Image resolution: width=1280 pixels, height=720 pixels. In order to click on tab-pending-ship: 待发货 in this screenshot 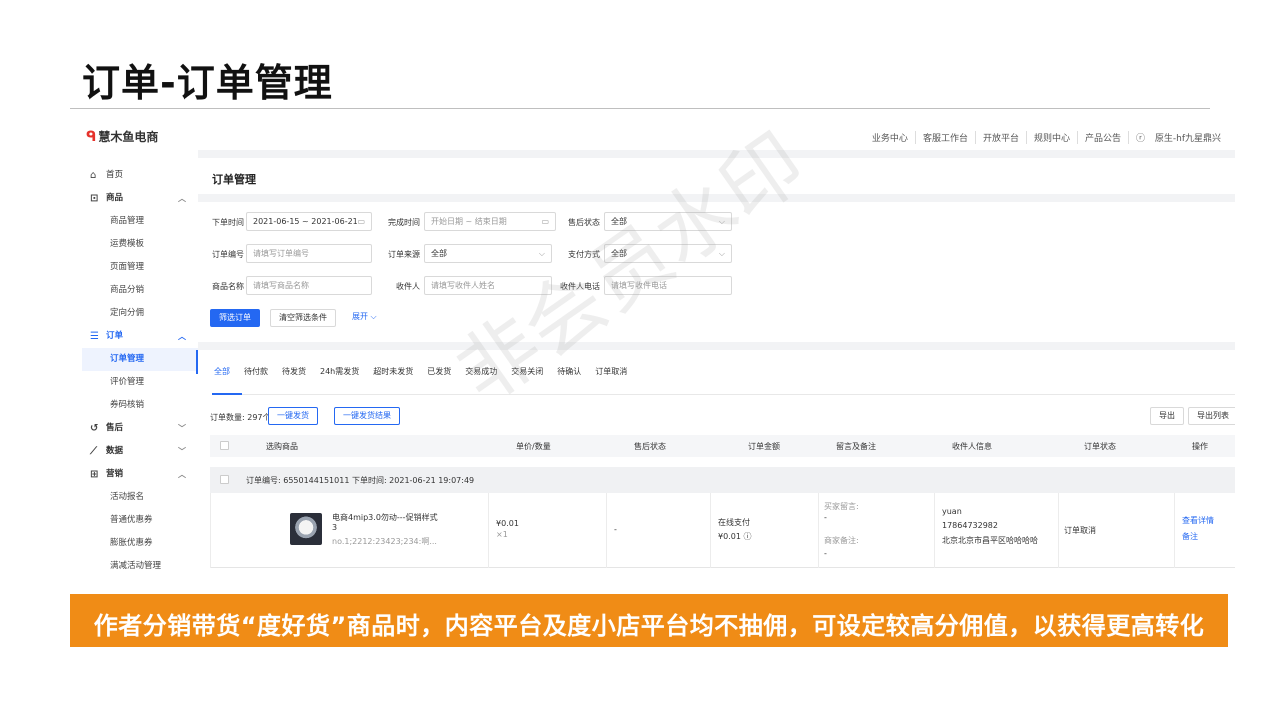, I will do `click(294, 371)`.